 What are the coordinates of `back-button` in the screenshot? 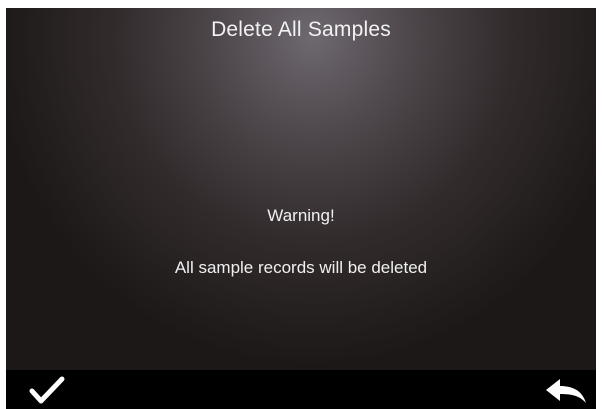 It's located at (566, 391).